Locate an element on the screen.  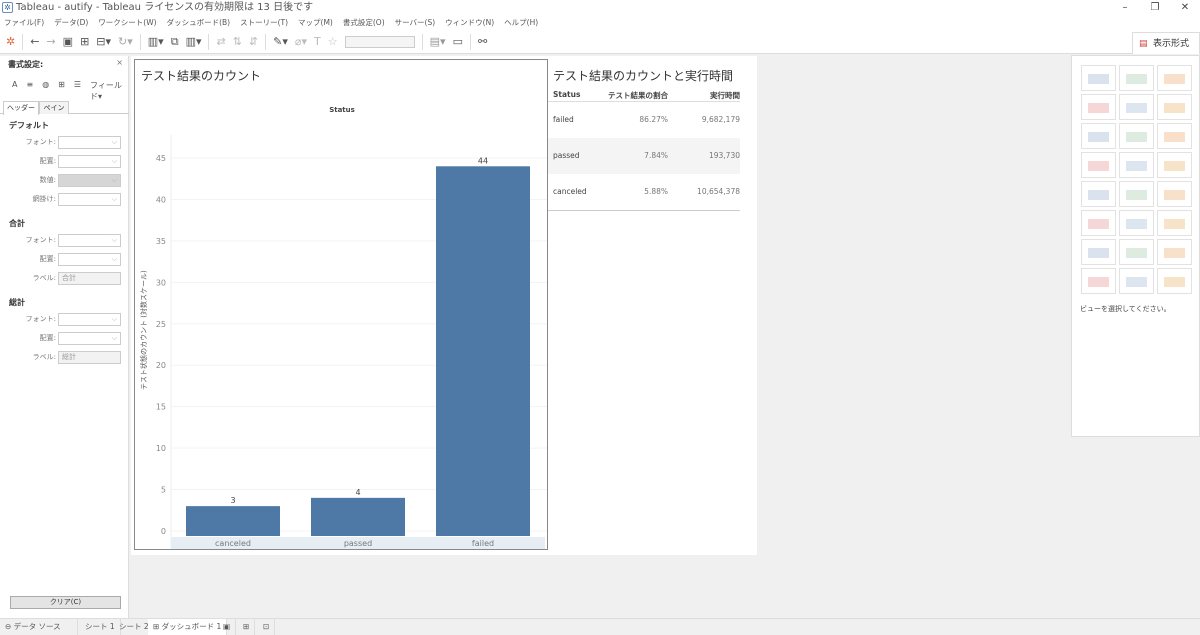
swap-icon: ⇄ is located at coordinates (220, 41).